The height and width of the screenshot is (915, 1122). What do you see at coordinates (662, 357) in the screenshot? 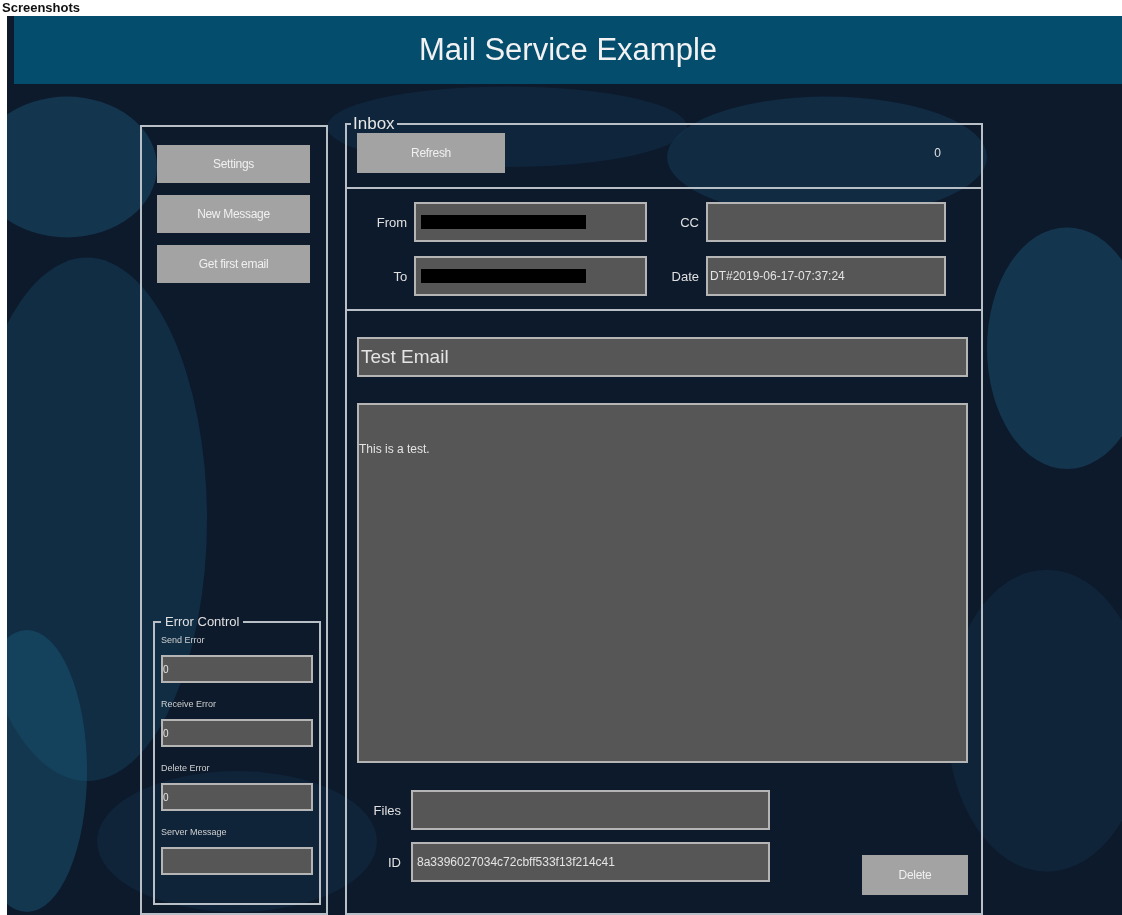
I see `subject-field: Test Email` at bounding box center [662, 357].